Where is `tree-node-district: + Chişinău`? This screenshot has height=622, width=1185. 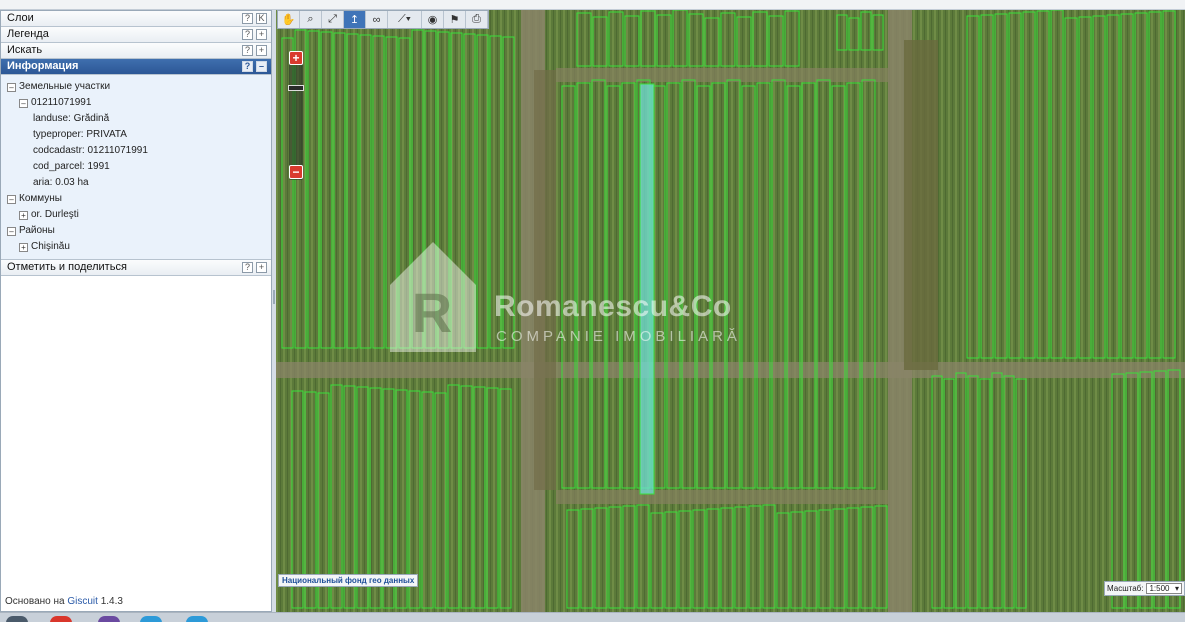 tree-node-district: + Chişinău is located at coordinates (44, 246).